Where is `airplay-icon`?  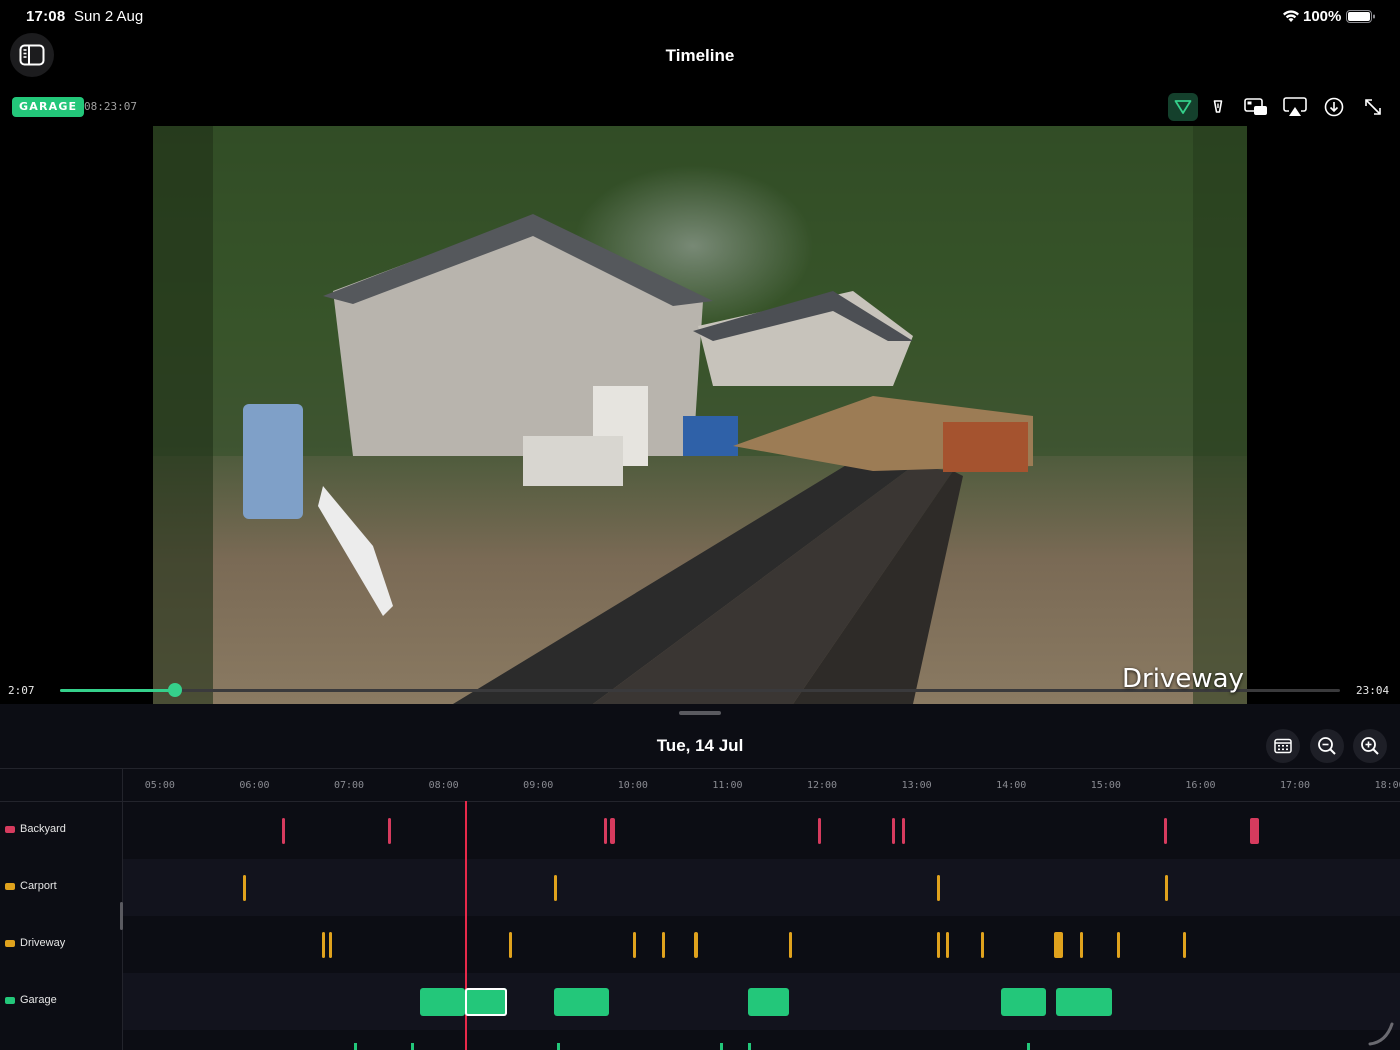 airplay-icon is located at coordinates (1295, 106).